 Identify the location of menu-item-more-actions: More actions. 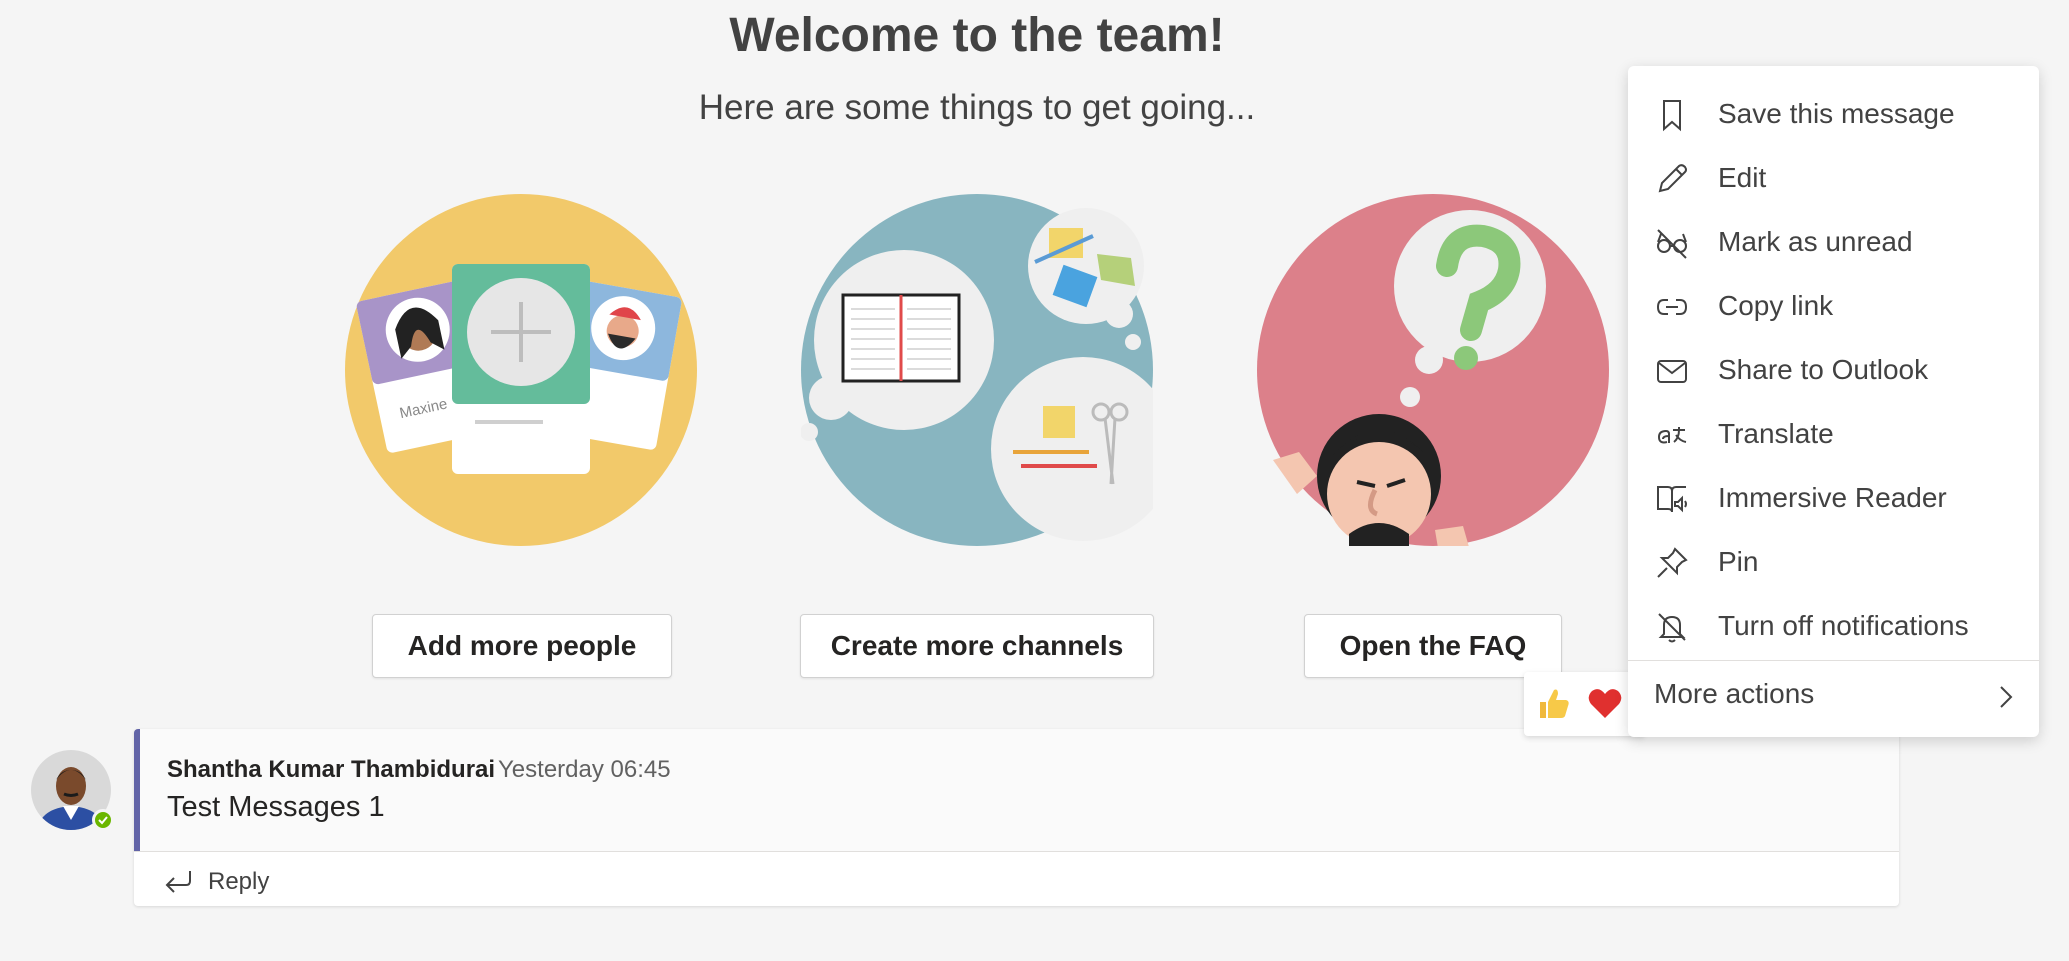
(1833, 698).